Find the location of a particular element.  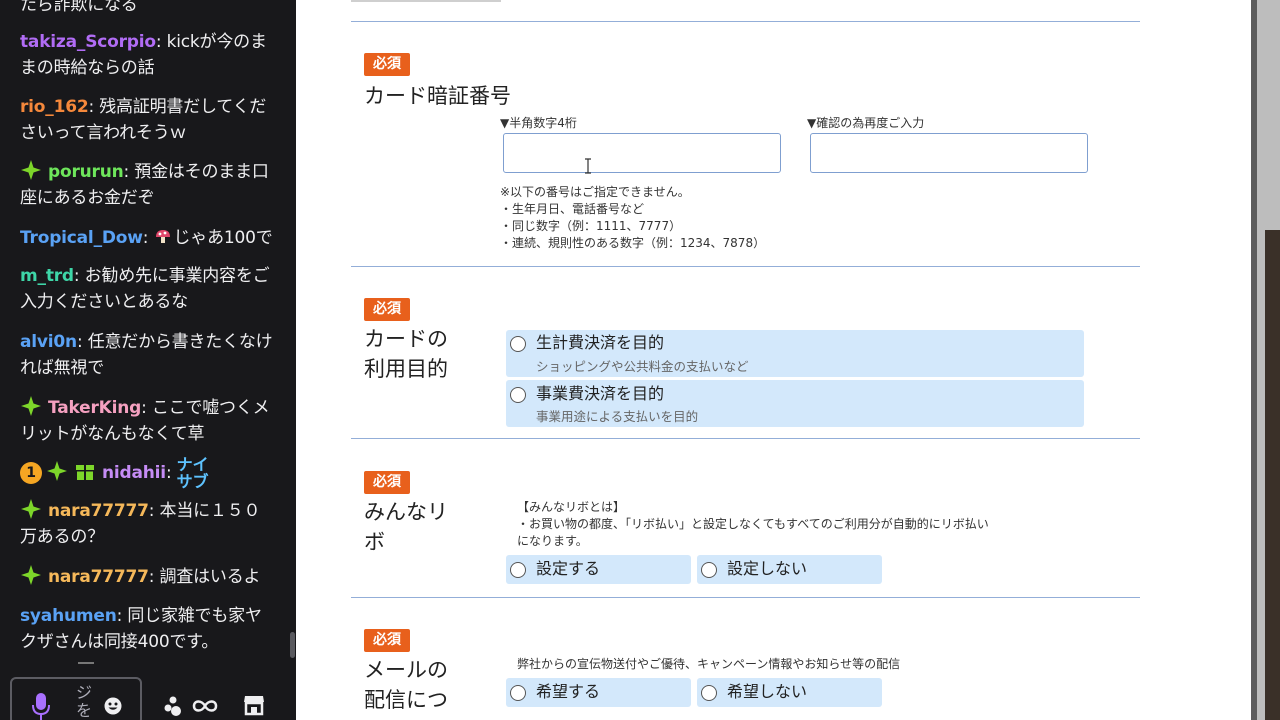

chat-message: rio_162: 残高証明書だしてくださいって言われそうｗ is located at coordinates (147, 120).